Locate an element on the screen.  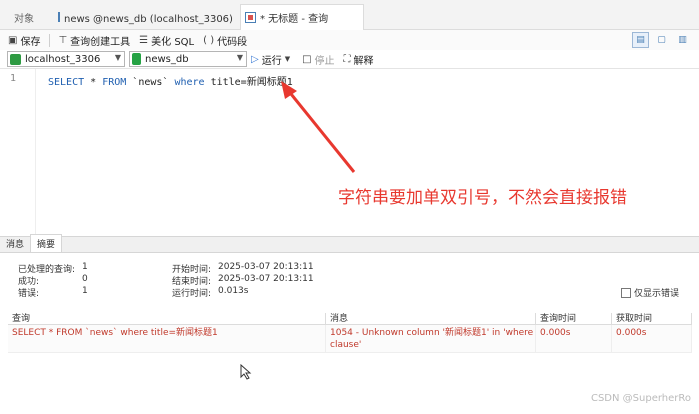
runtime-label: 运行时间: is located at coordinates (192, 294).